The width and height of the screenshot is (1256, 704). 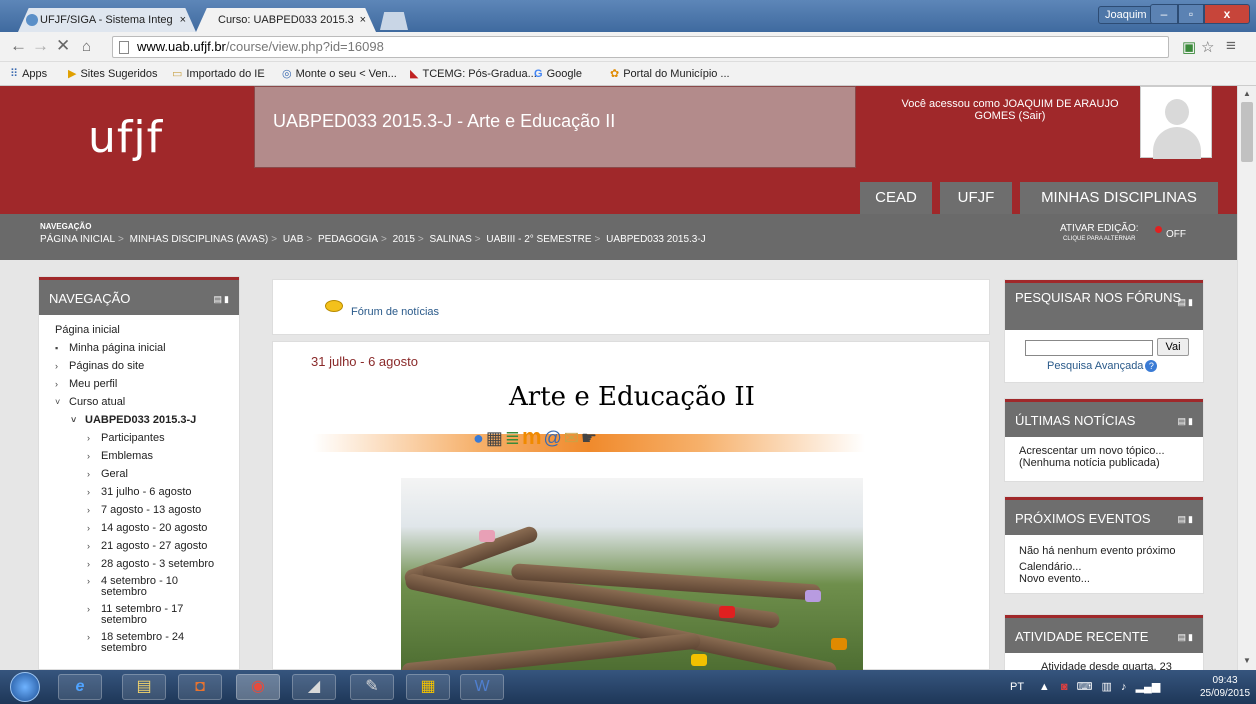 I want to click on bookmark-apps: ⠿ Apps, so click(x=28, y=74).